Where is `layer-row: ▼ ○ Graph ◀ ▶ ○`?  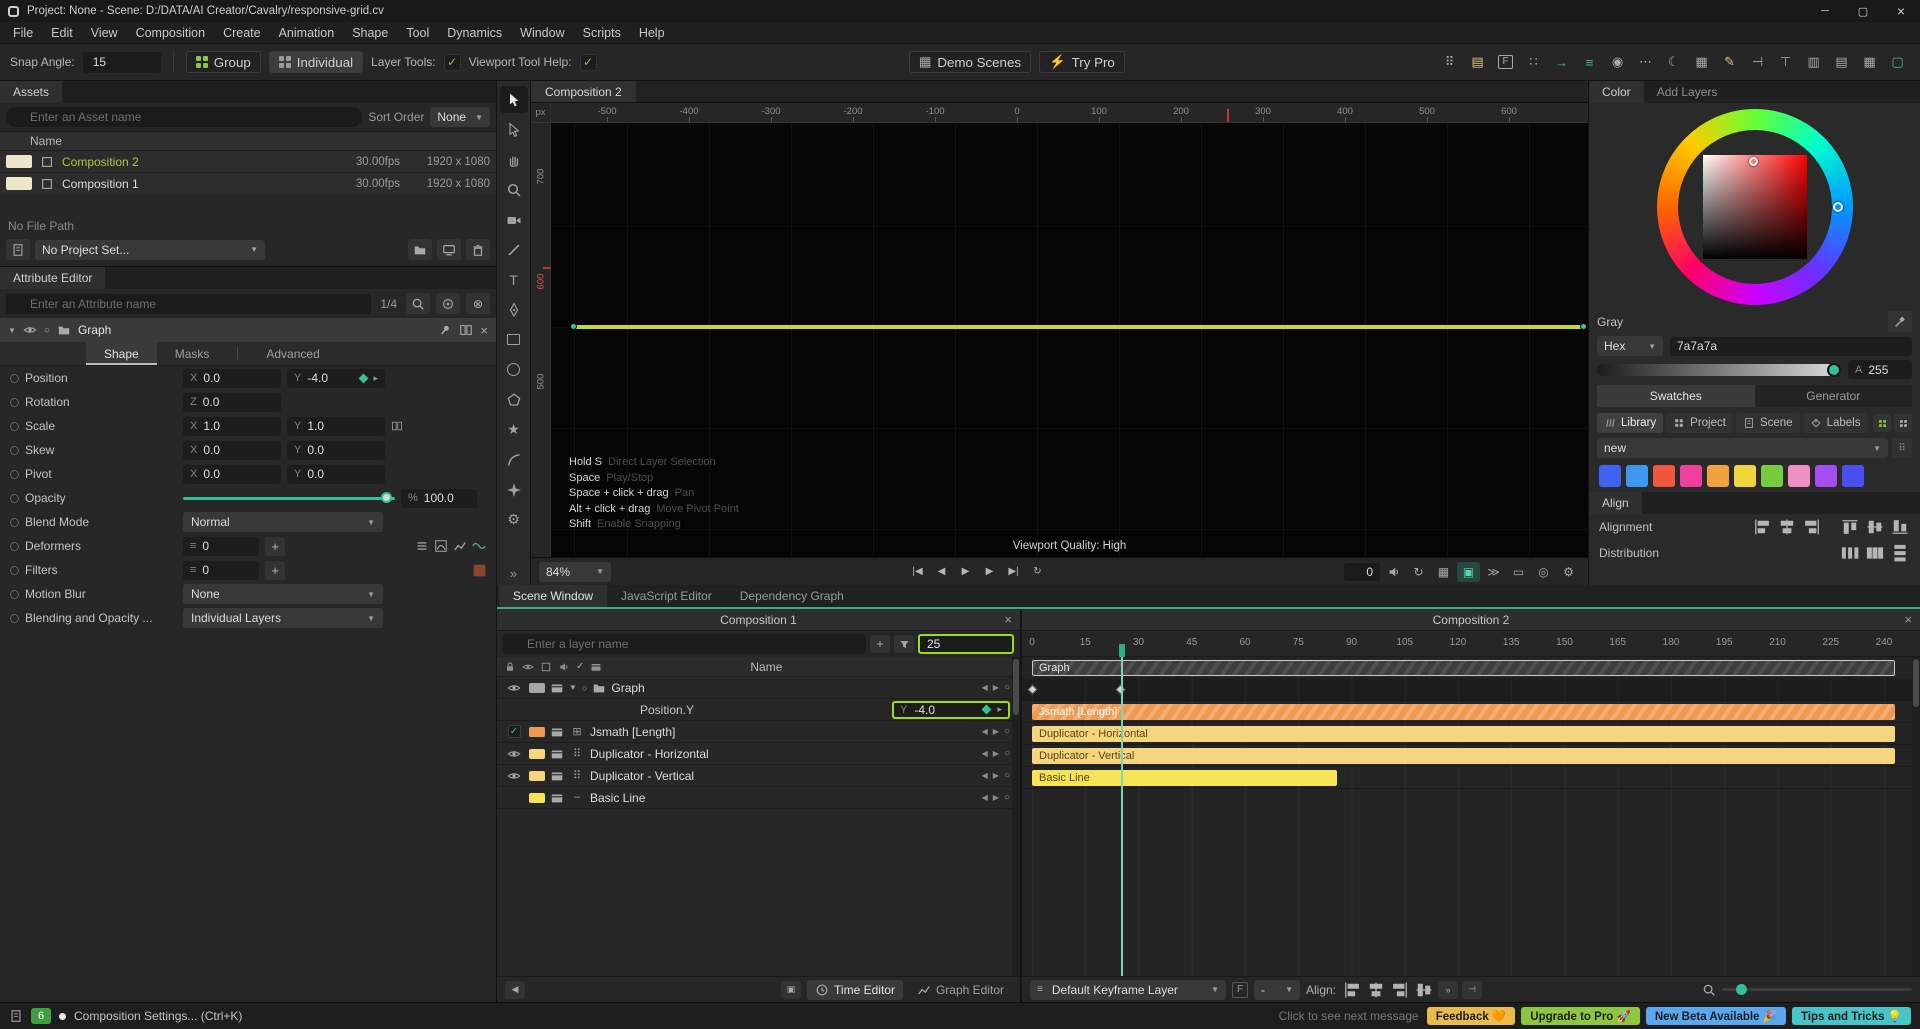 layer-row: ▼ ○ Graph ◀ ▶ ○ is located at coordinates (758, 688).